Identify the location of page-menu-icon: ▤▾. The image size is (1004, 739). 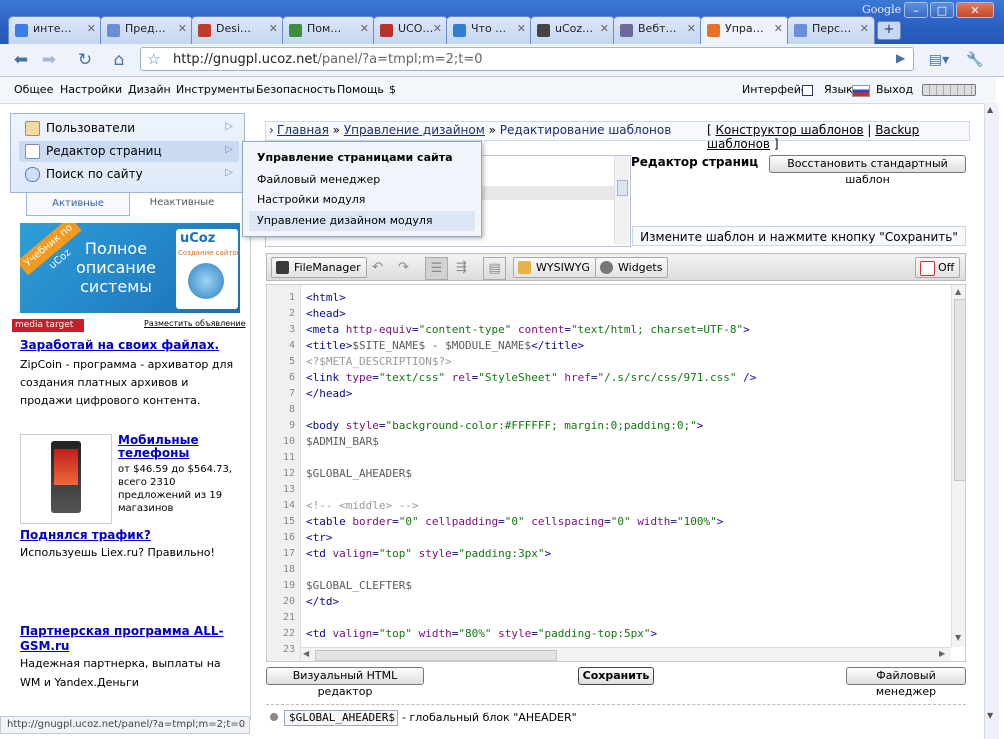
(939, 60).